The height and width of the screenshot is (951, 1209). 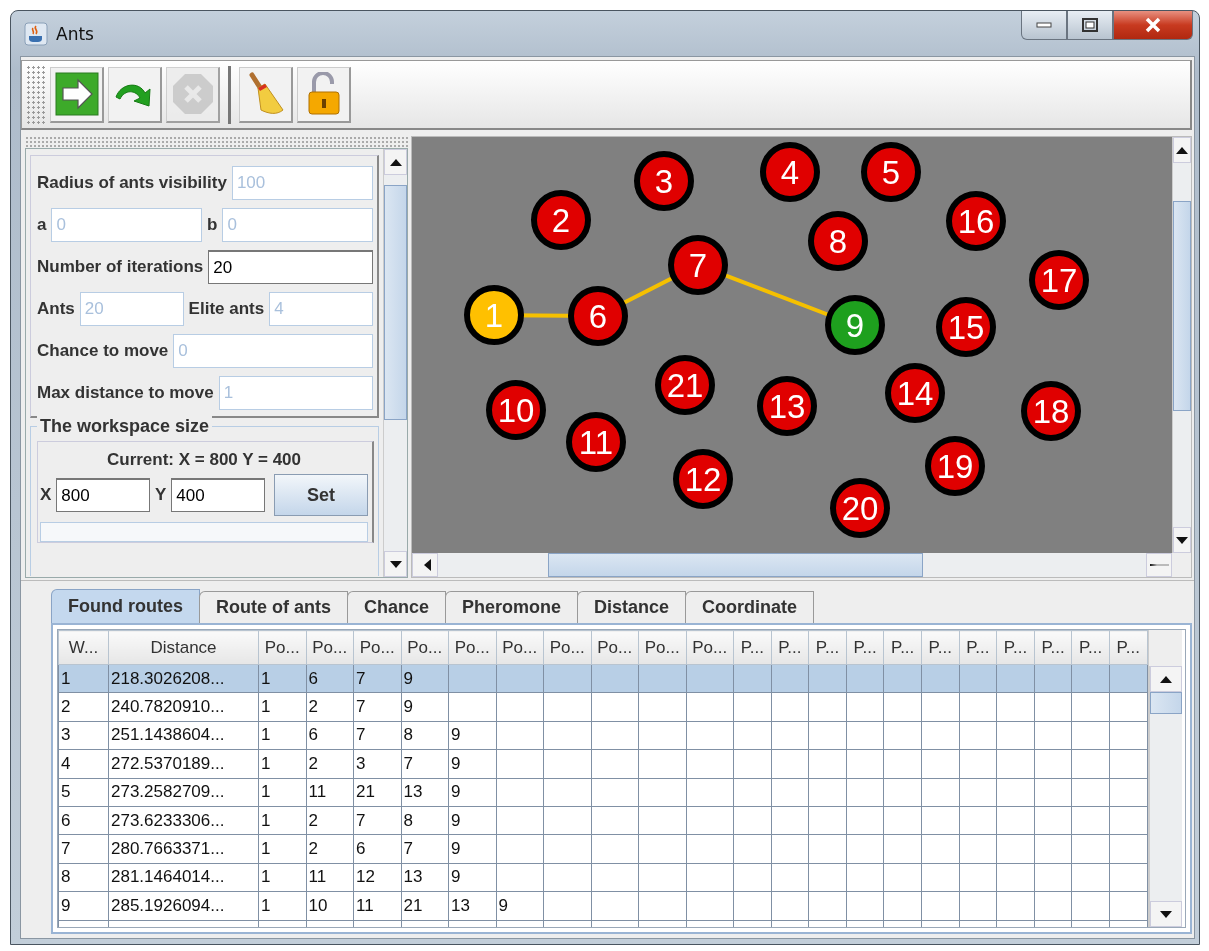 I want to click on close-button, so click(x=1153, y=25).